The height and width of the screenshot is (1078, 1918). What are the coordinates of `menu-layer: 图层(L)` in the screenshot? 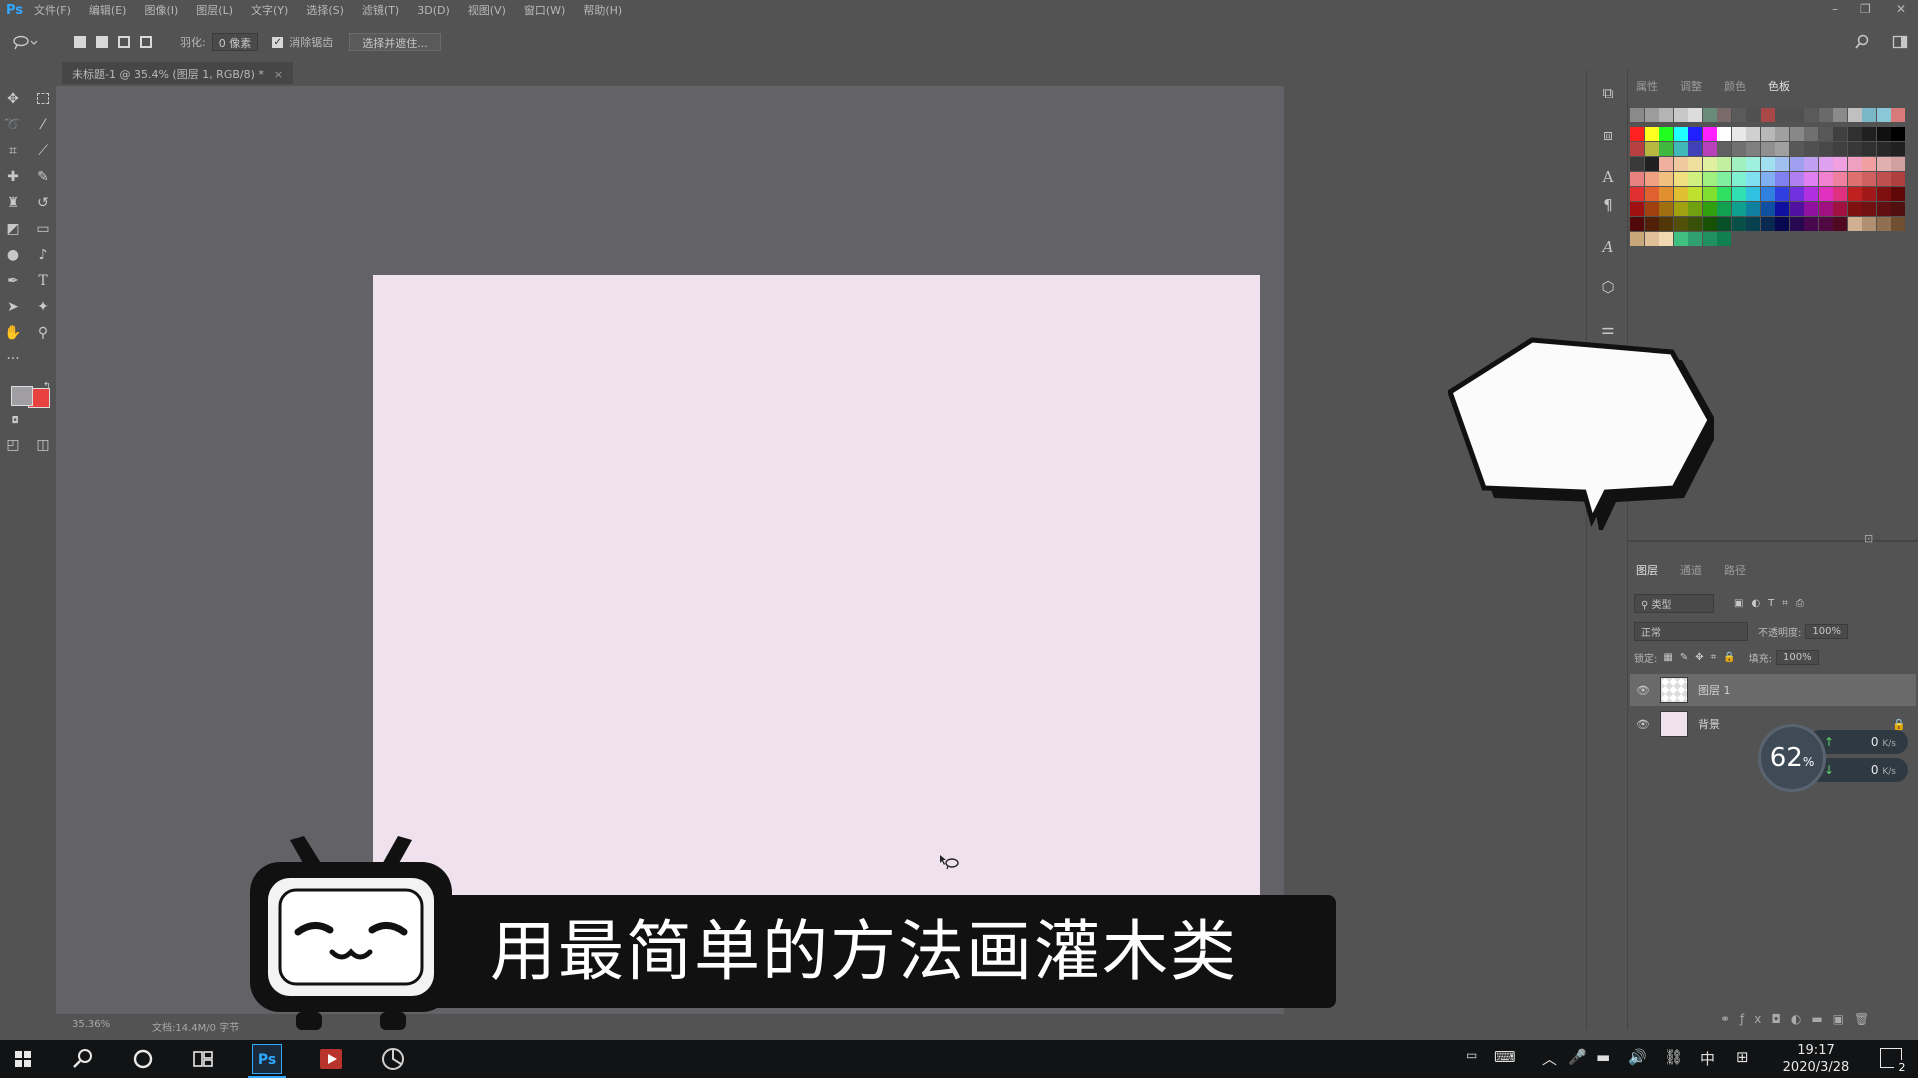 It's located at (214, 10).